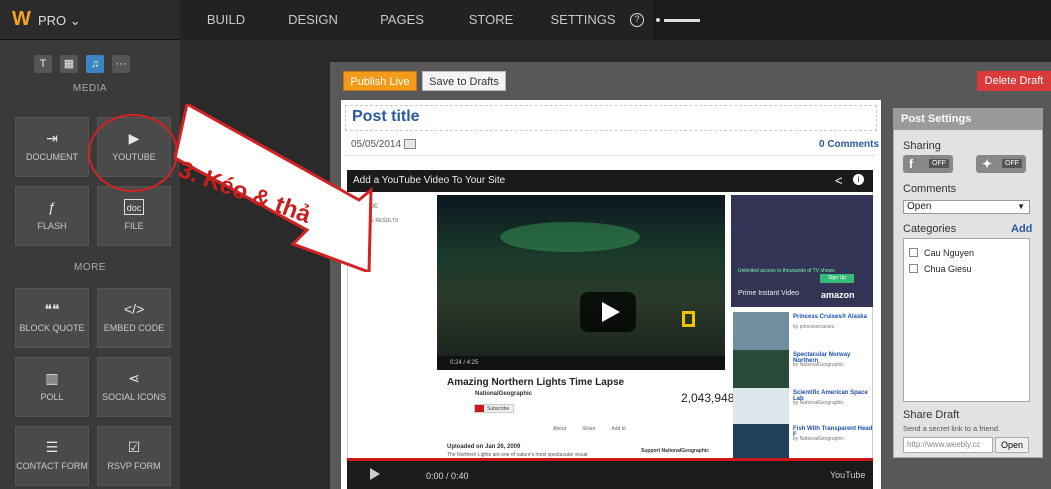 The image size is (1051, 489). I want to click on share-icon: ⋖, so click(134, 378).